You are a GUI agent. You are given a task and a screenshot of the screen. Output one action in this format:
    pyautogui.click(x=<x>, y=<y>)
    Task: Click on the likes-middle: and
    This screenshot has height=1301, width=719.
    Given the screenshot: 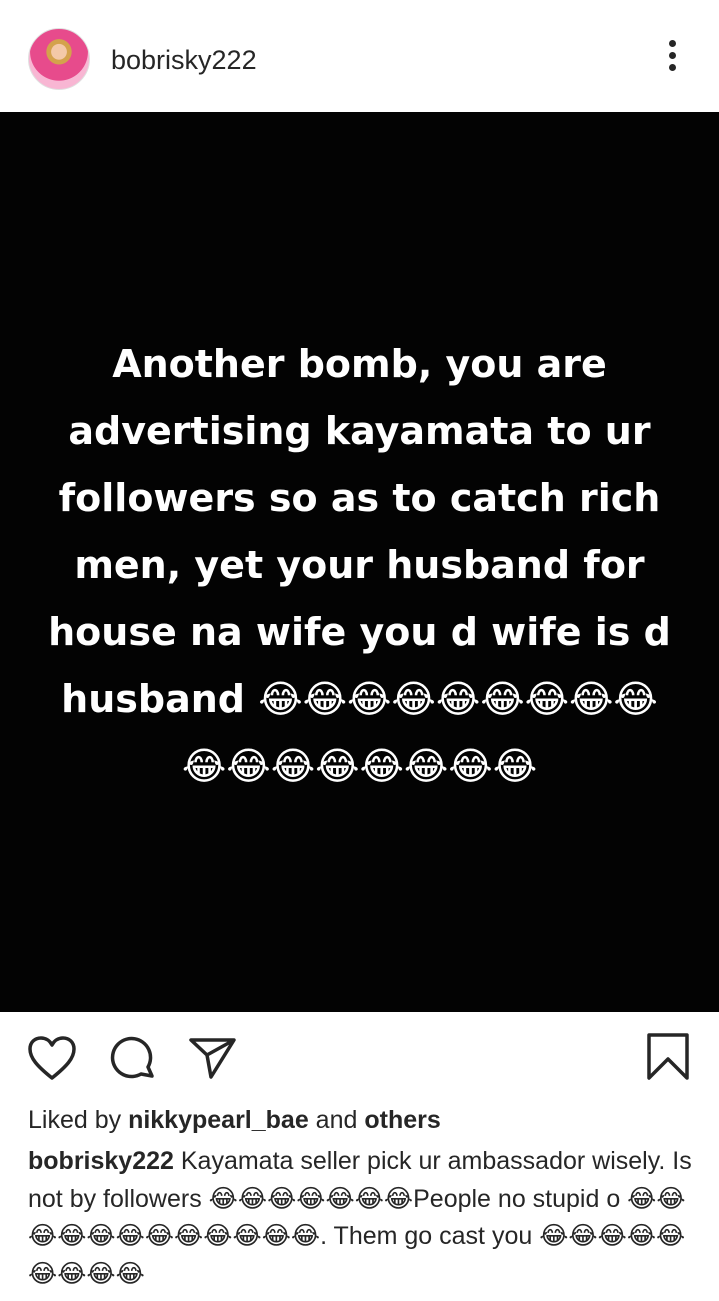 What is the action you would take?
    pyautogui.click(x=336, y=1120)
    